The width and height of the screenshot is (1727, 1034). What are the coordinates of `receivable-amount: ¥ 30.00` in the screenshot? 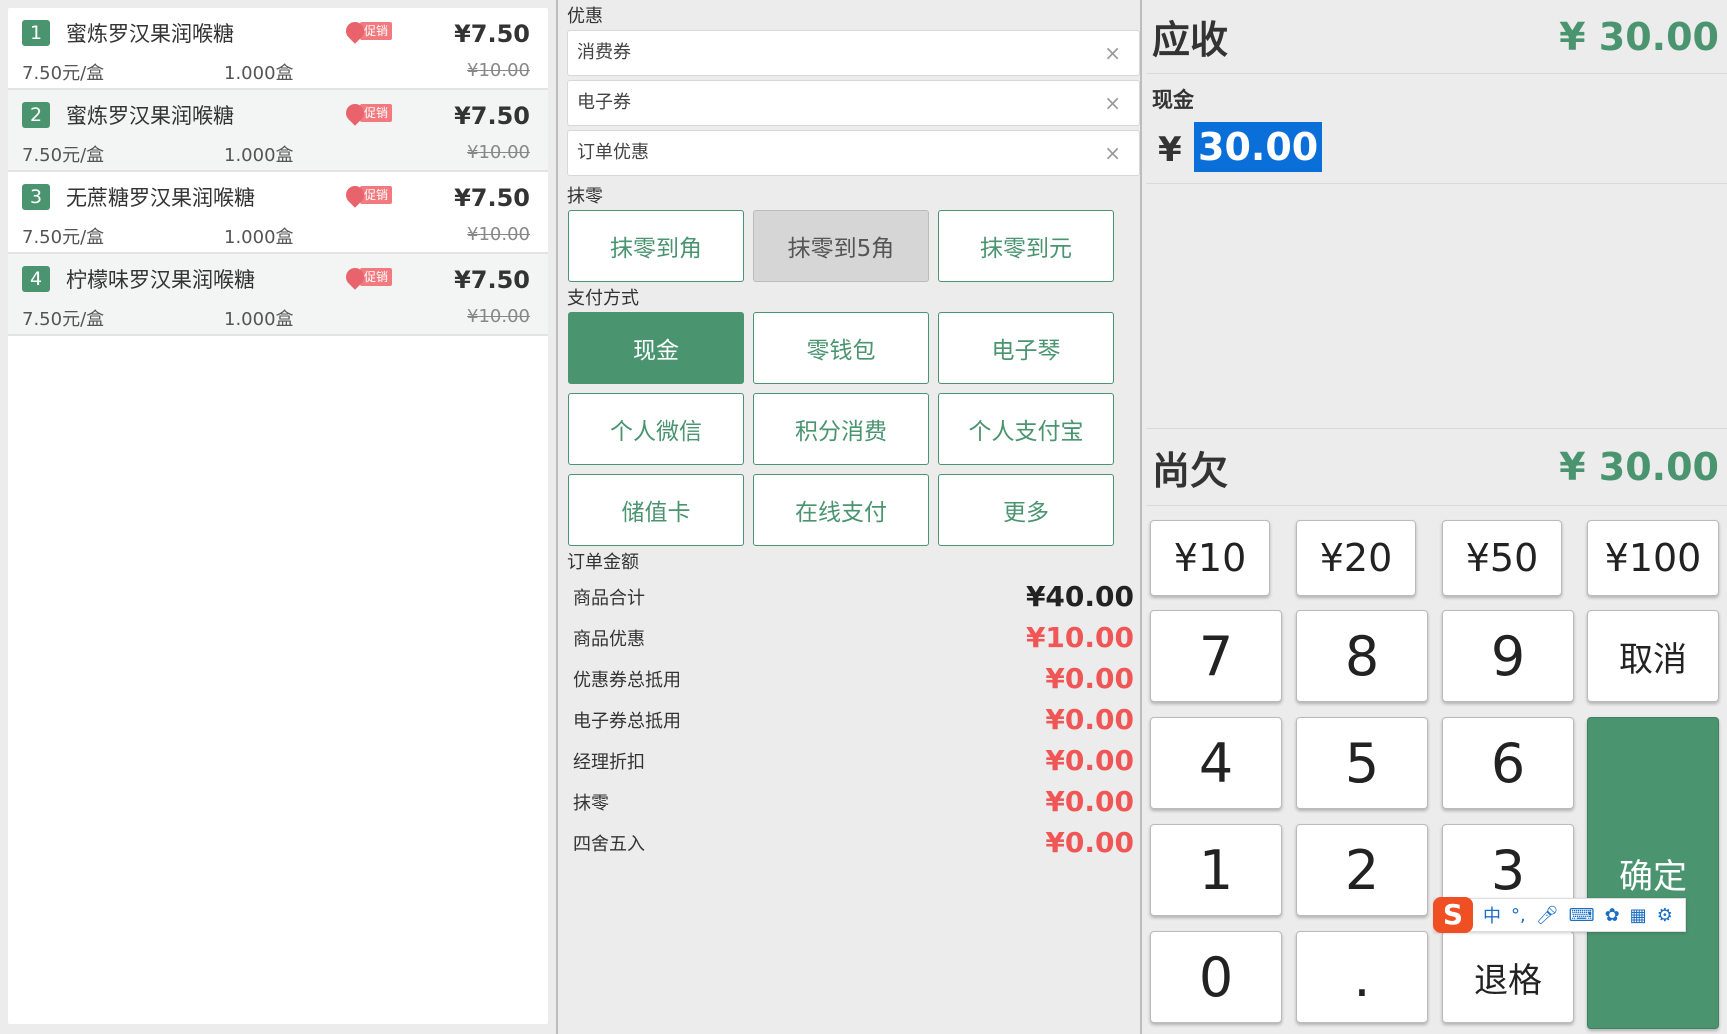 It's located at (1639, 36).